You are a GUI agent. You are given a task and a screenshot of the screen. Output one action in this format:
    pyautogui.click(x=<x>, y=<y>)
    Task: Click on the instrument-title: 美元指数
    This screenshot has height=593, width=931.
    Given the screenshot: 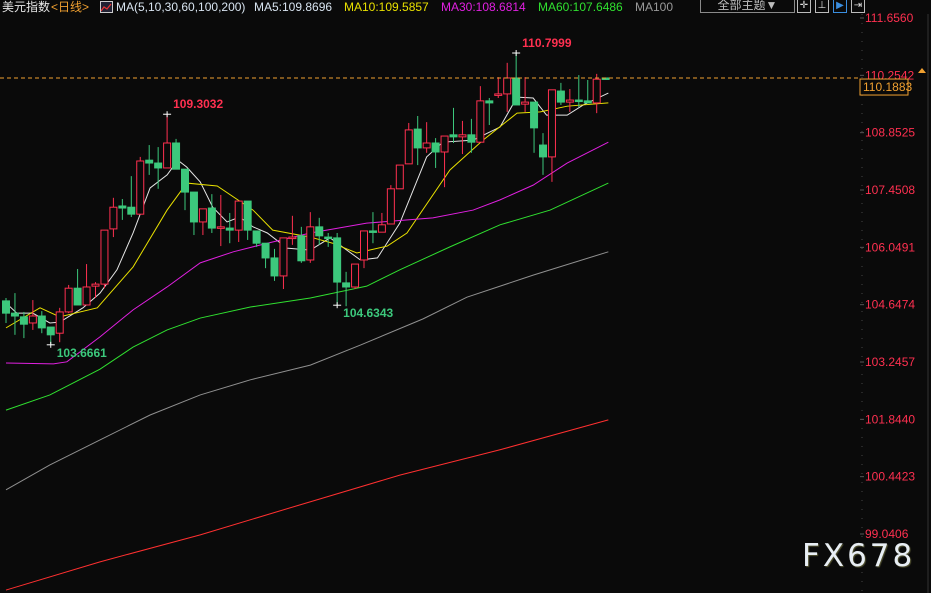 What is the action you would take?
    pyautogui.click(x=26, y=7)
    